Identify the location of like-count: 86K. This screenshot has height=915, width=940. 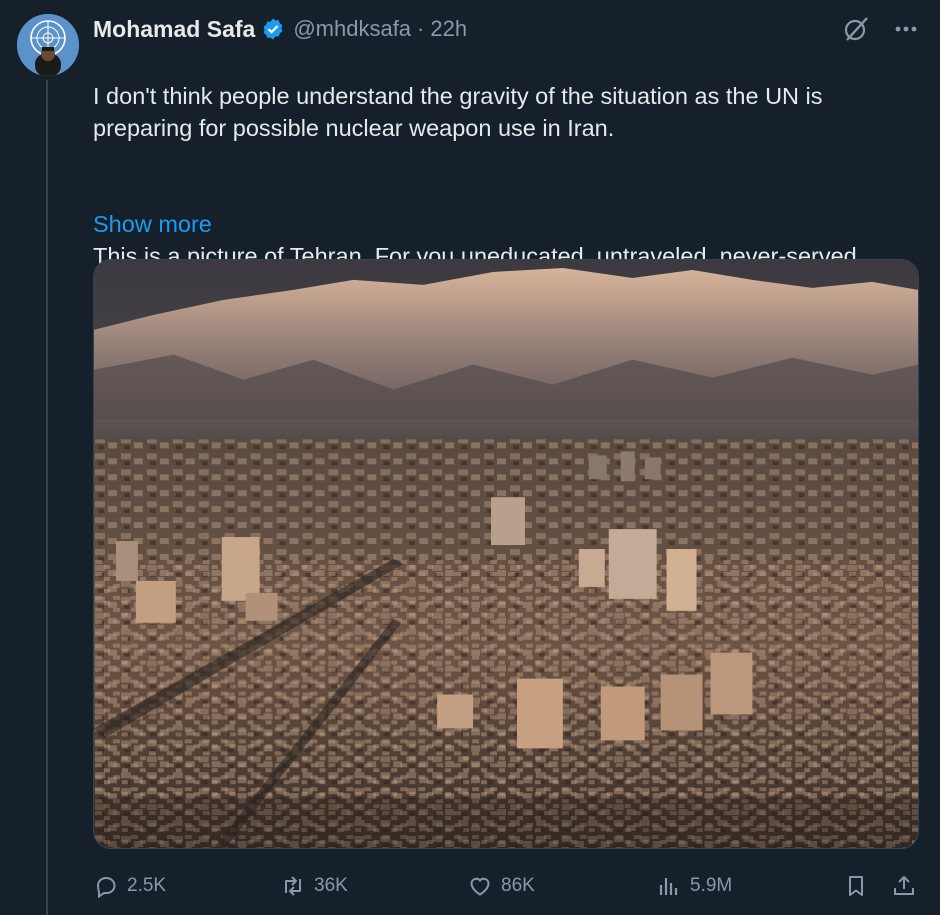
(518, 885).